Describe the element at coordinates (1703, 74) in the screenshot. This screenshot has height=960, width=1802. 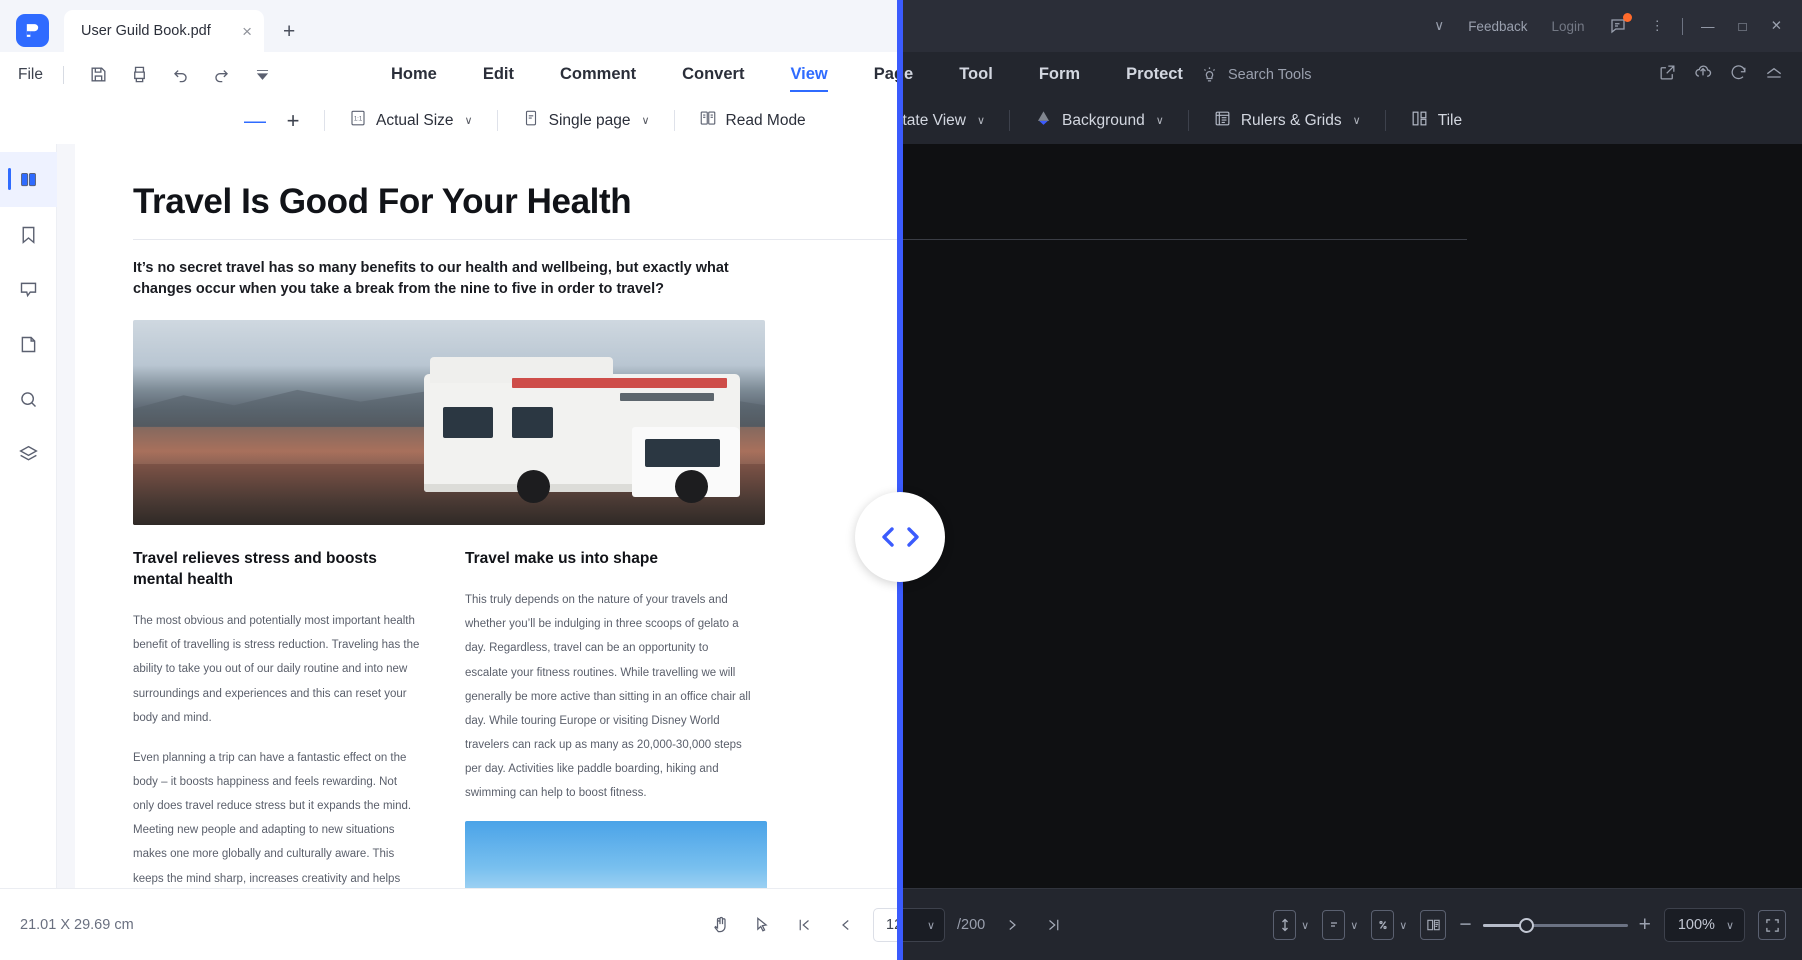
I see `cloud-upload-icon` at that location.